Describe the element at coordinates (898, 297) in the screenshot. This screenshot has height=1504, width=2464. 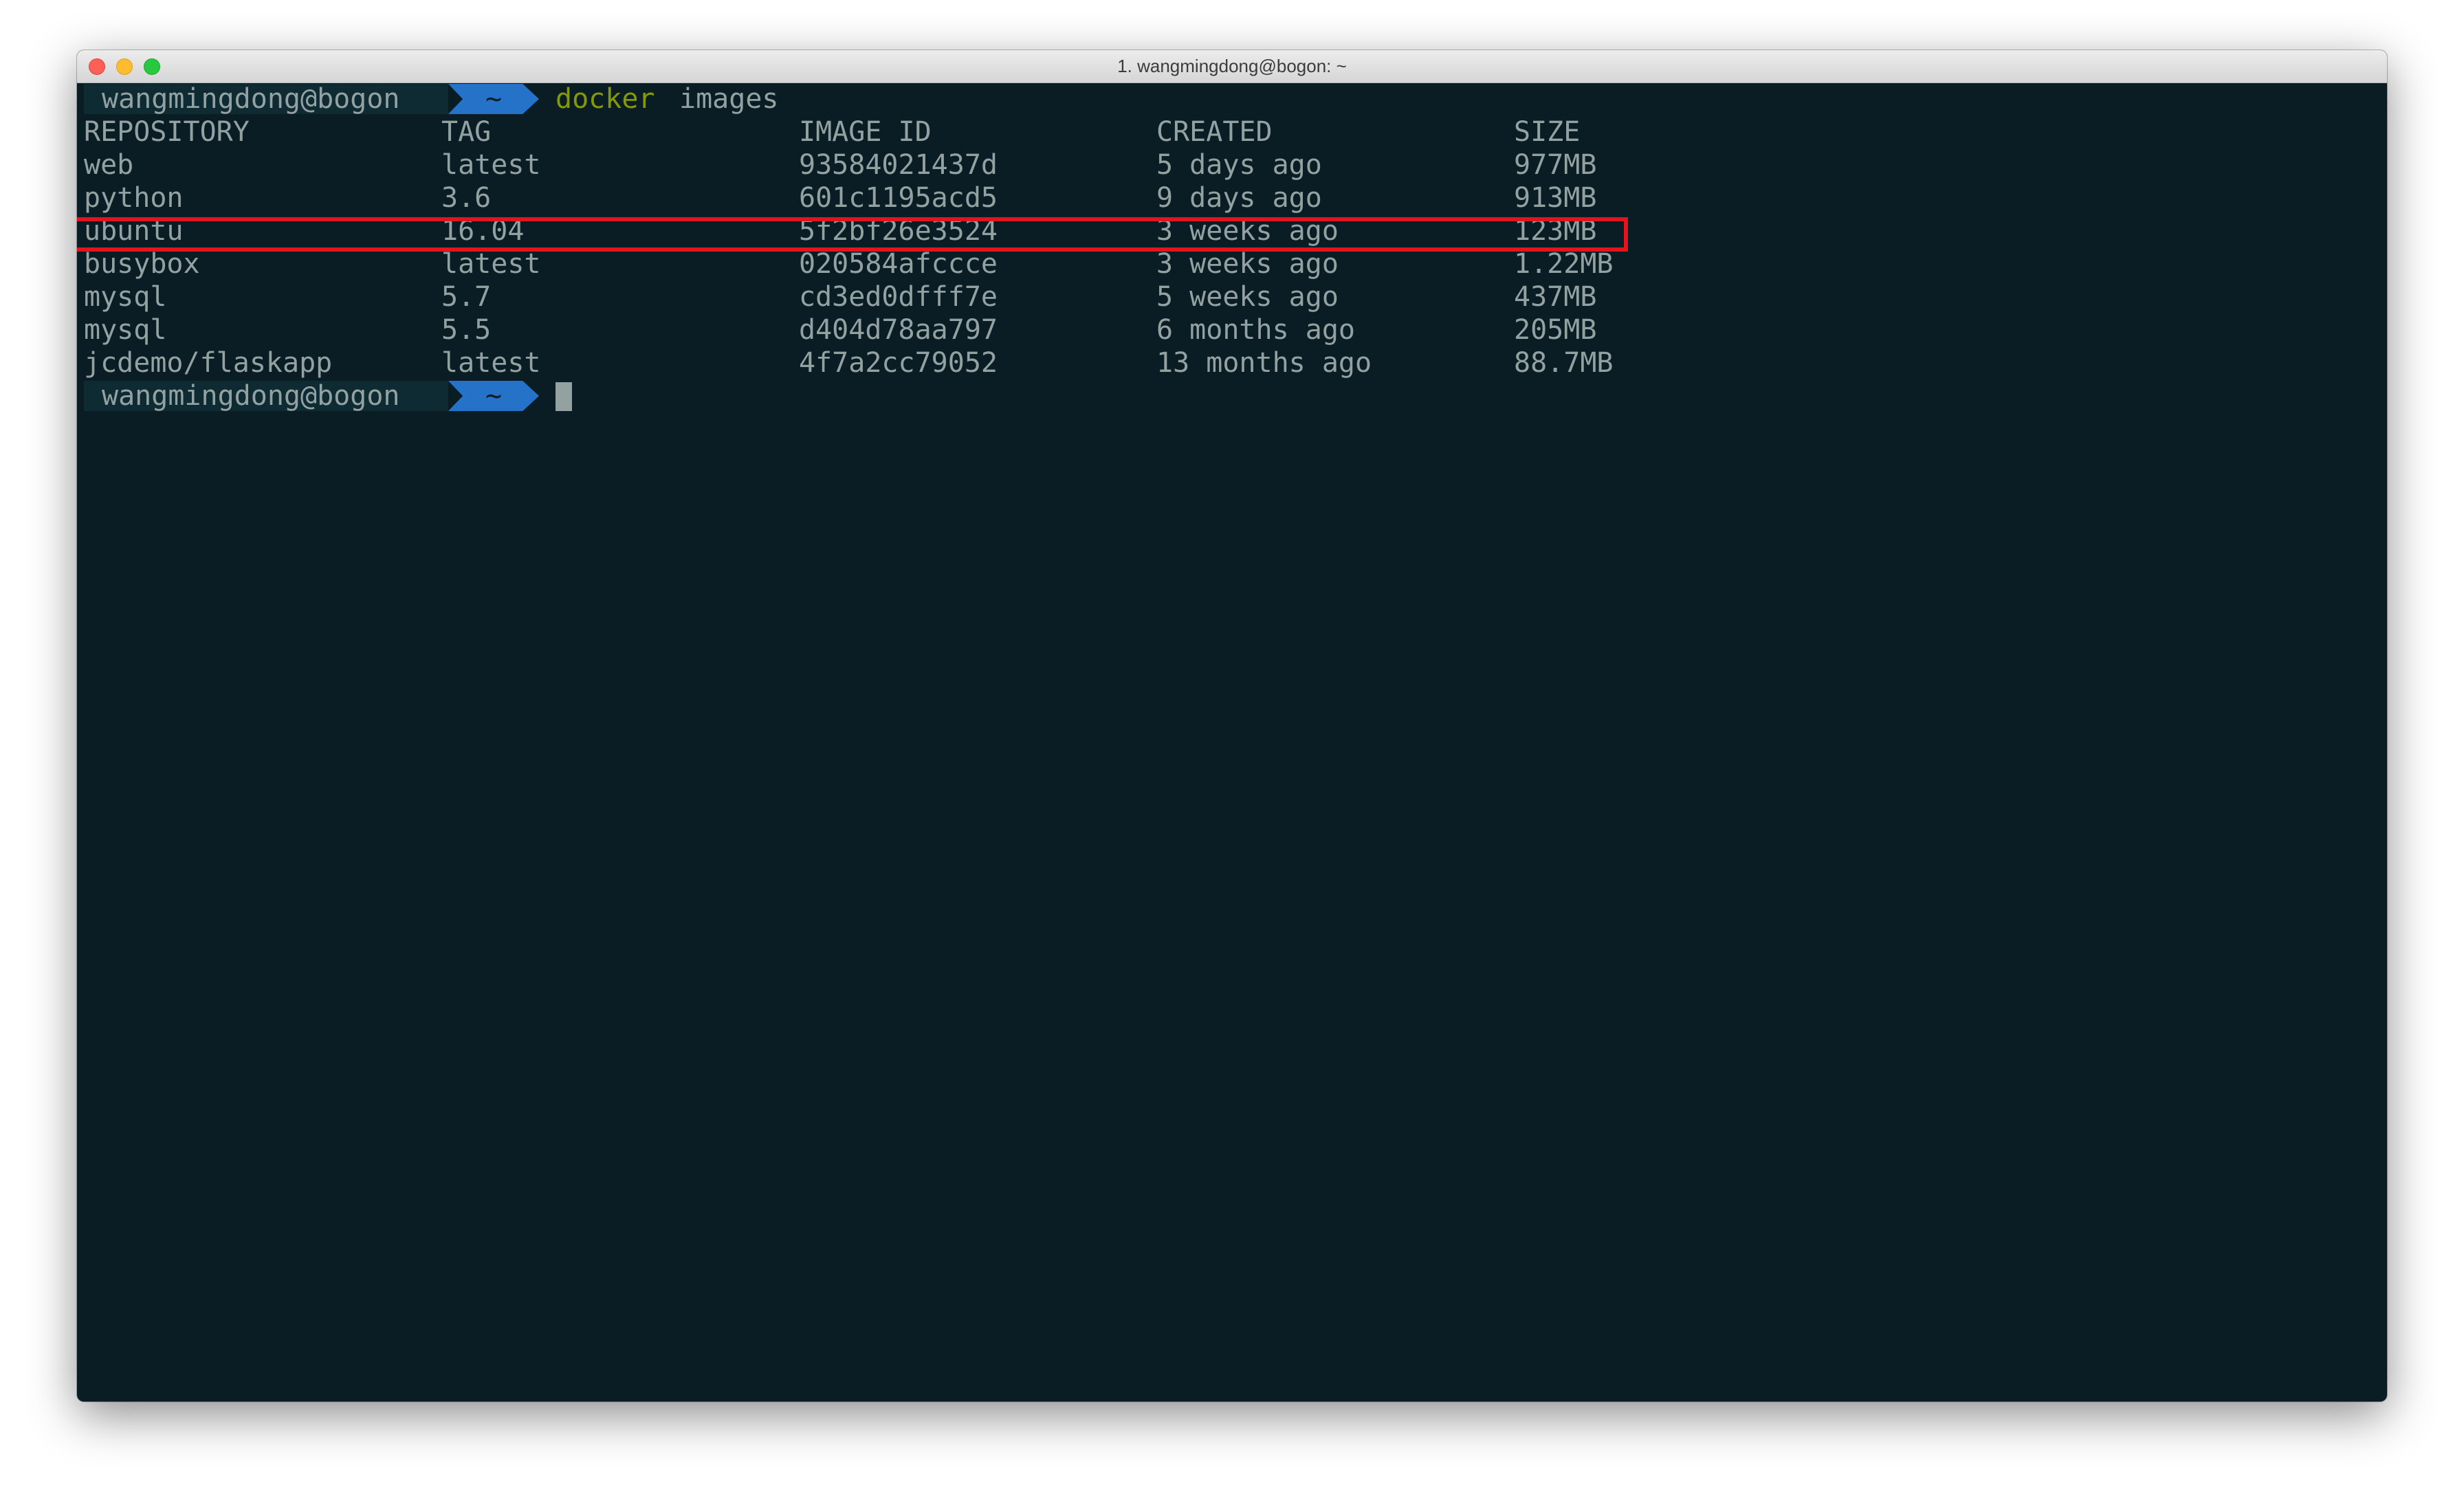
I see `image-id-cell: cd3ed0dfff7e` at that location.